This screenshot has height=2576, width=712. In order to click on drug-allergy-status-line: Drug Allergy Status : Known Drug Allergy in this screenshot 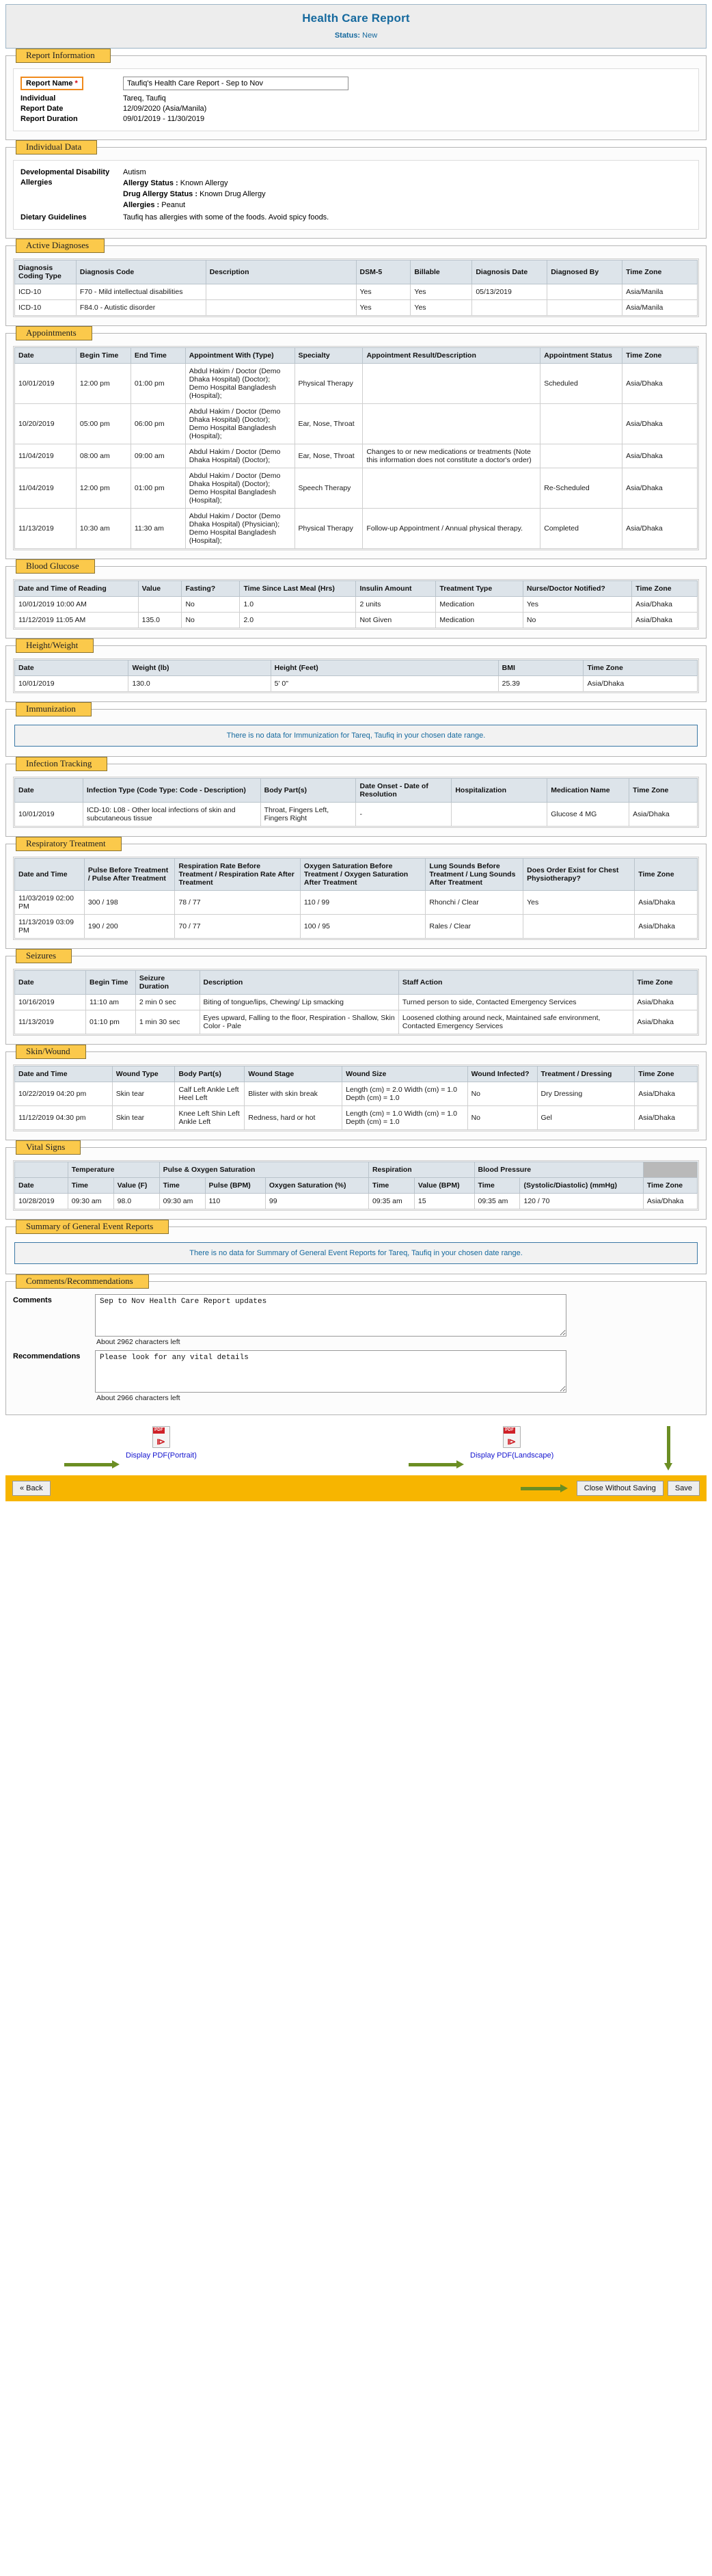, I will do `click(194, 194)`.